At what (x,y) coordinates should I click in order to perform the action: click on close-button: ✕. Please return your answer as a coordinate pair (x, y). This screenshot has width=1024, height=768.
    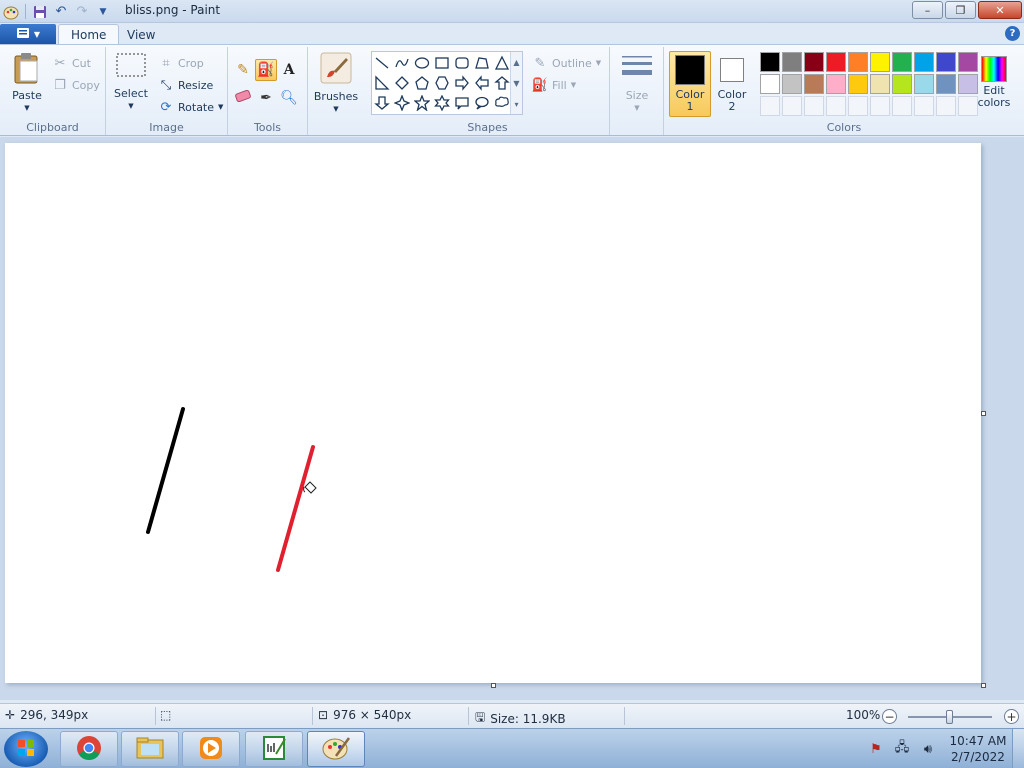
    Looking at the image, I should click on (1000, 10).